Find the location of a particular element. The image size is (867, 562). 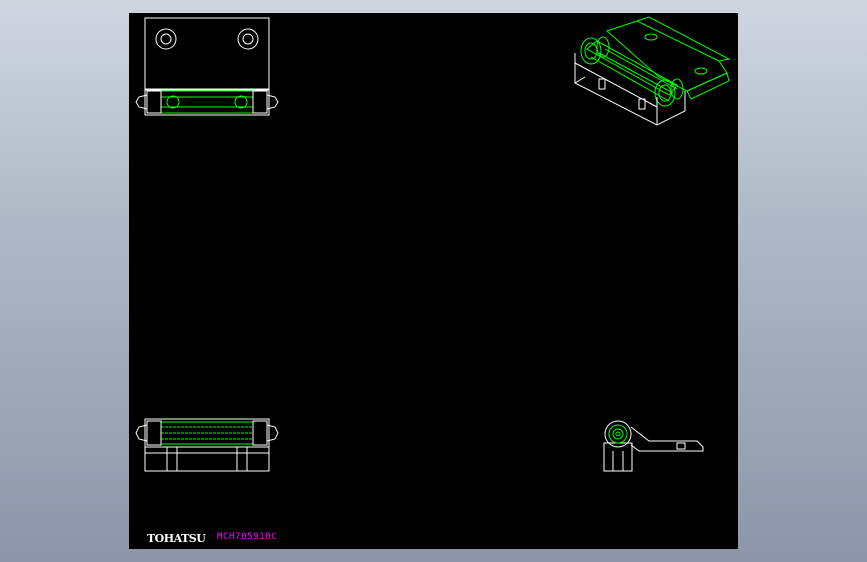

top-view-hole-left is located at coordinates (166, 39).